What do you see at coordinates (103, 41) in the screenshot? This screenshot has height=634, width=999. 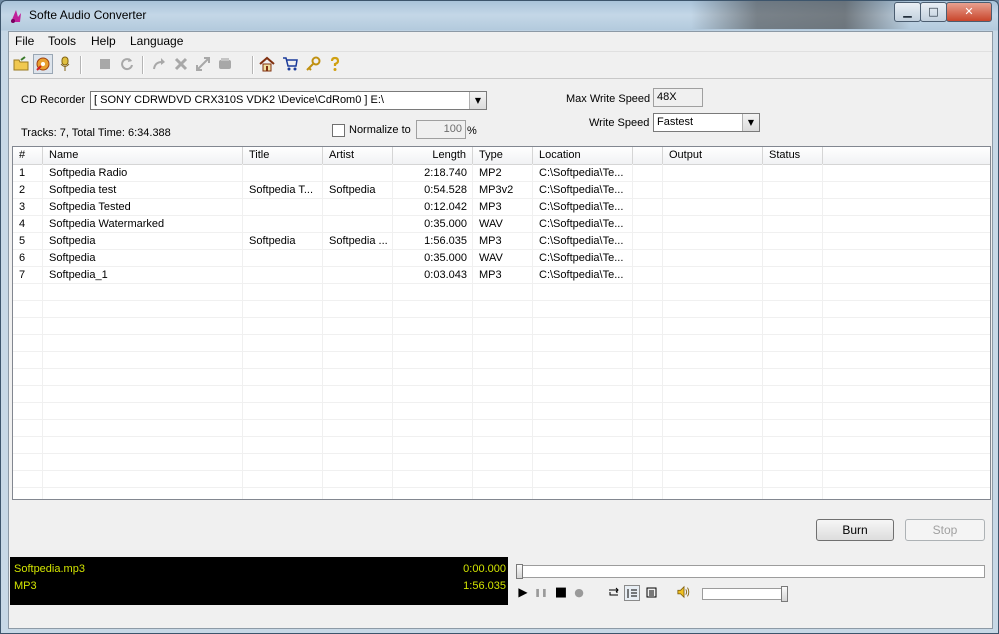 I see `menu-help: Help` at bounding box center [103, 41].